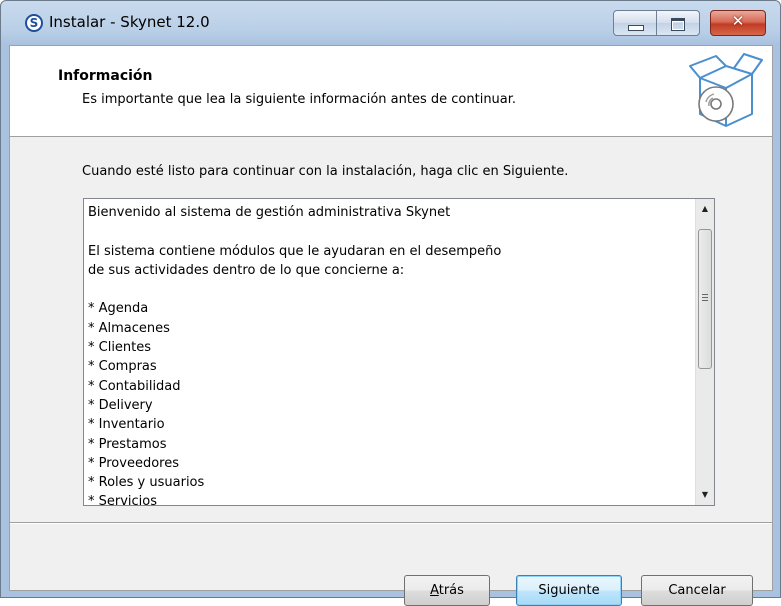 The image size is (781, 606). What do you see at coordinates (122, 367) in the screenshot?
I see `memo-line: * Compras` at bounding box center [122, 367].